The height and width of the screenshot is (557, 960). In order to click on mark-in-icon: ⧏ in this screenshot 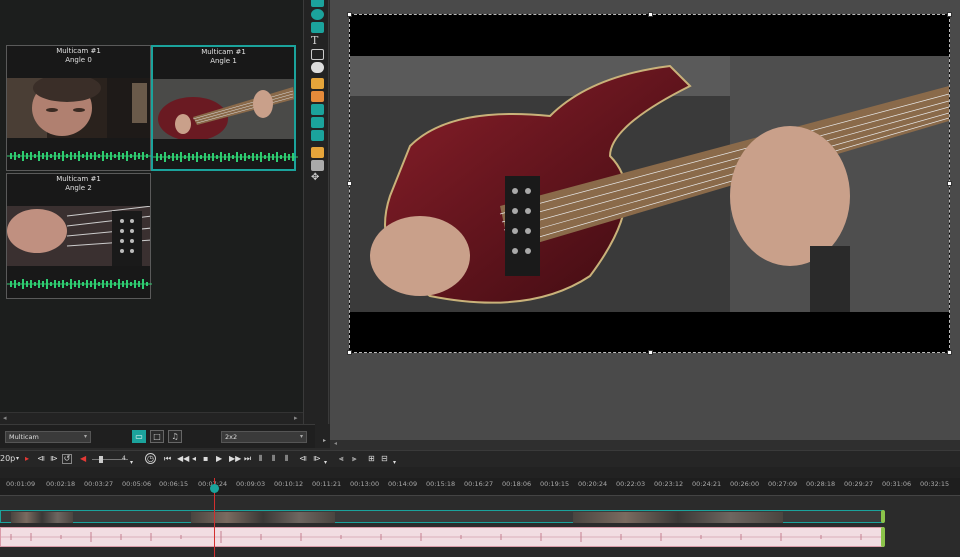, I will do `click(41, 459)`.